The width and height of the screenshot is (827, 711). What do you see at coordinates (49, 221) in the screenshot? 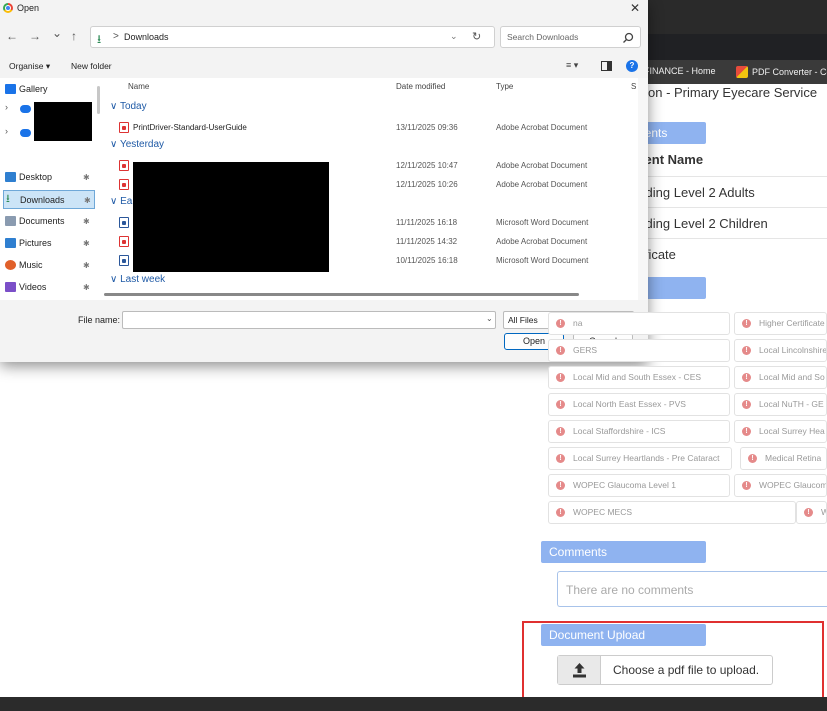
I see `sidebar-item-documents: Documents ✱` at bounding box center [49, 221].